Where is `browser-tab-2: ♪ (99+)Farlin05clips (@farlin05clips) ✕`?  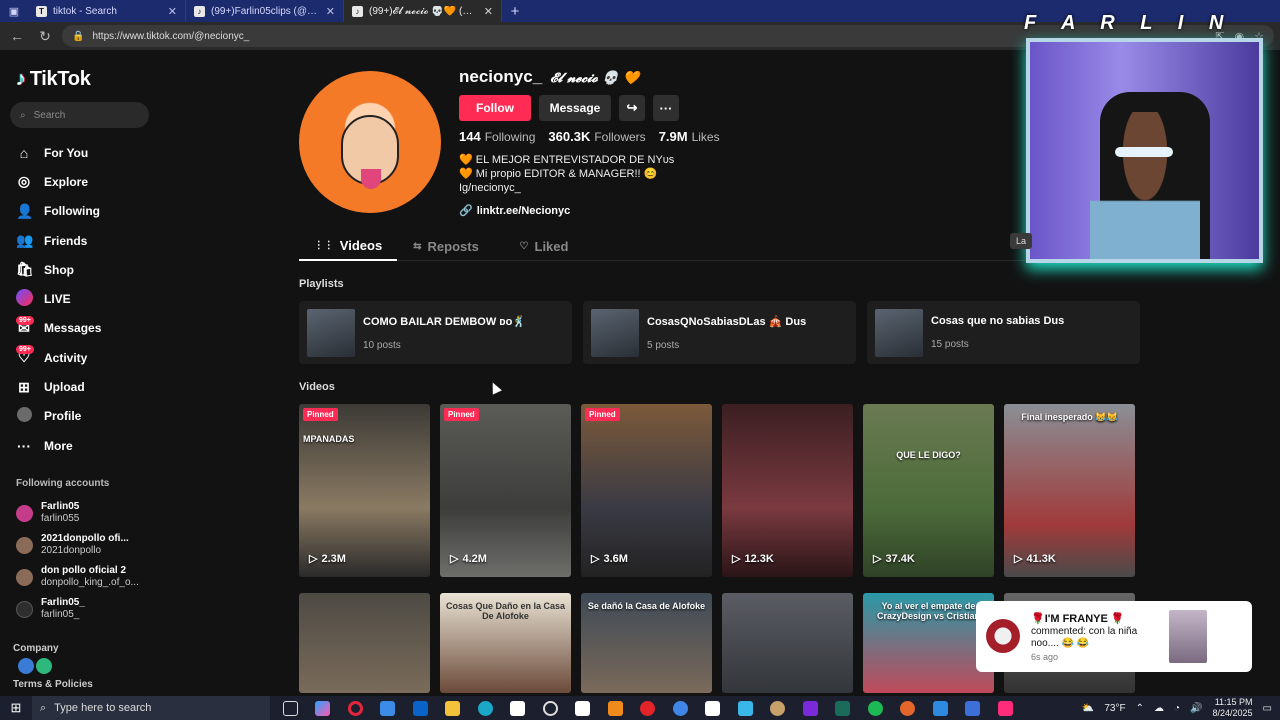 browser-tab-2: ♪ (99+)Farlin05clips (@farlin05clips) ✕ is located at coordinates (265, 11).